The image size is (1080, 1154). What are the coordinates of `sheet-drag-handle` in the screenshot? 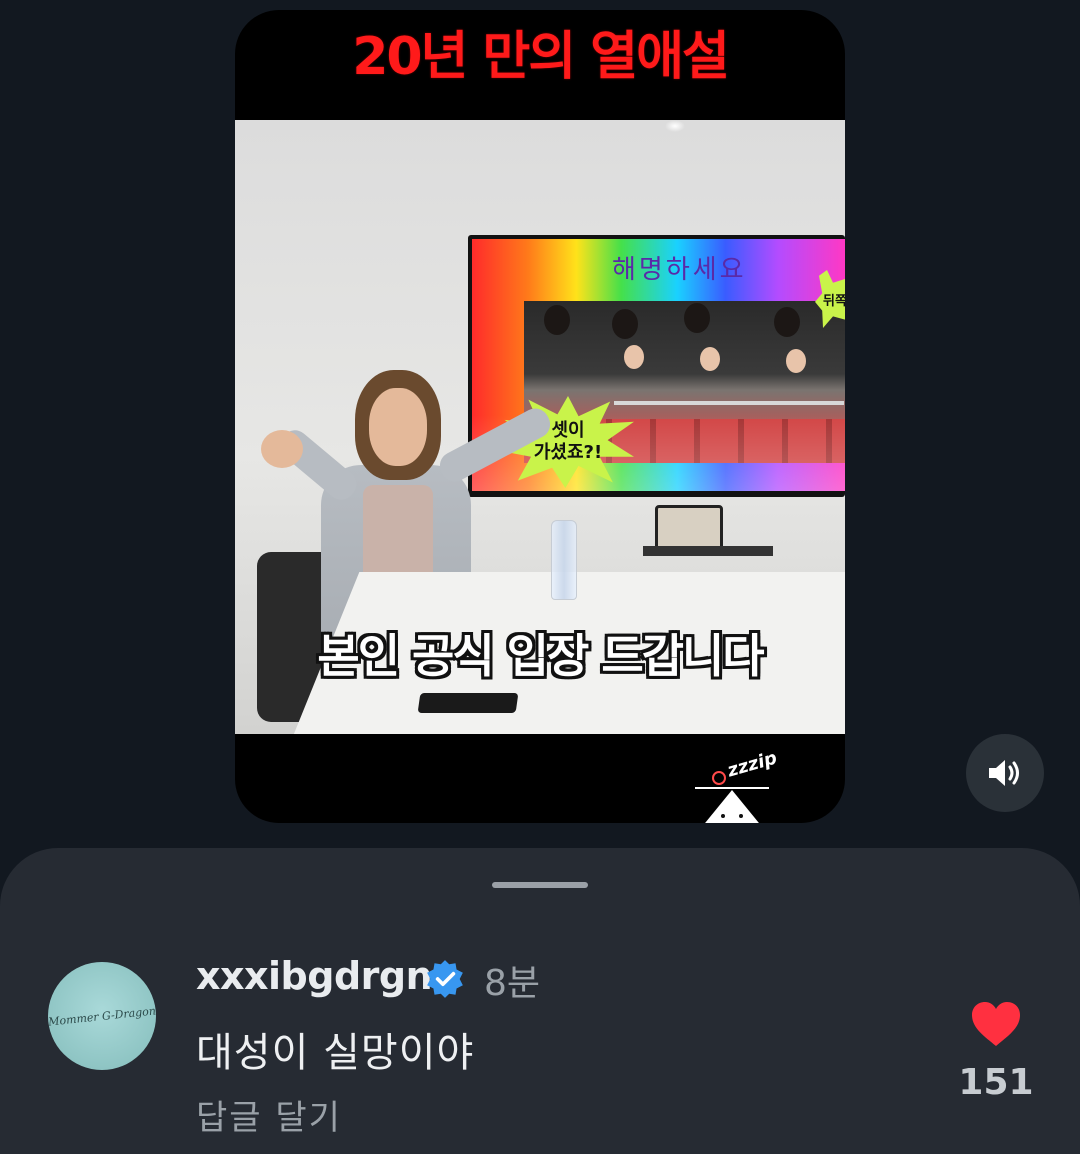 It's located at (540, 885).